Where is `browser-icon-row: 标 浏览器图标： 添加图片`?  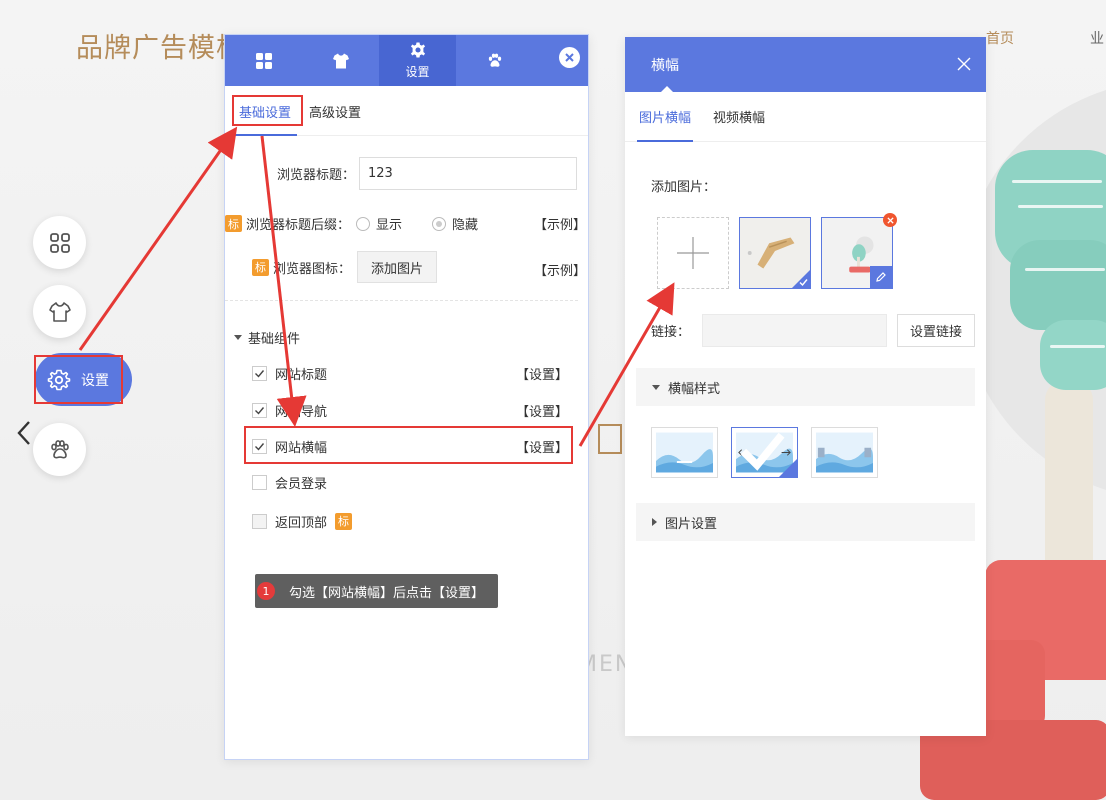
browser-icon-row: 标 浏览器图标： 添加图片 is located at coordinates (345, 267).